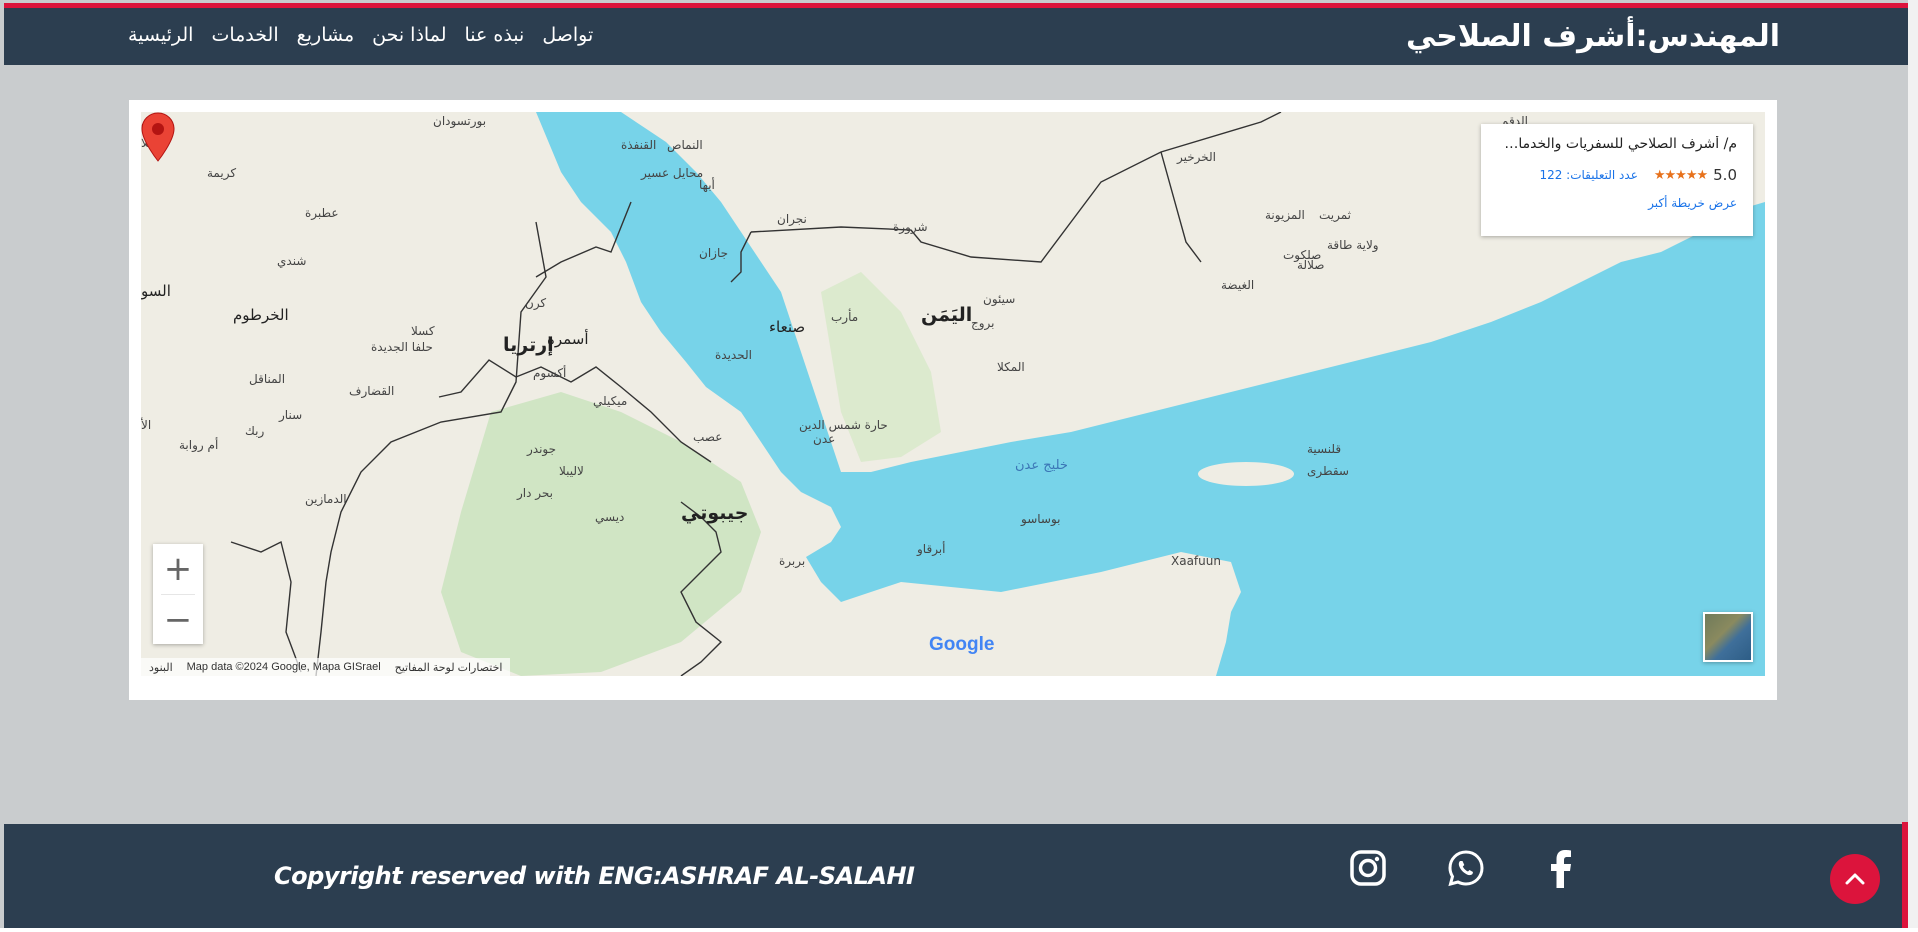  I want to click on window-scrollbar, so click(1913, 466).